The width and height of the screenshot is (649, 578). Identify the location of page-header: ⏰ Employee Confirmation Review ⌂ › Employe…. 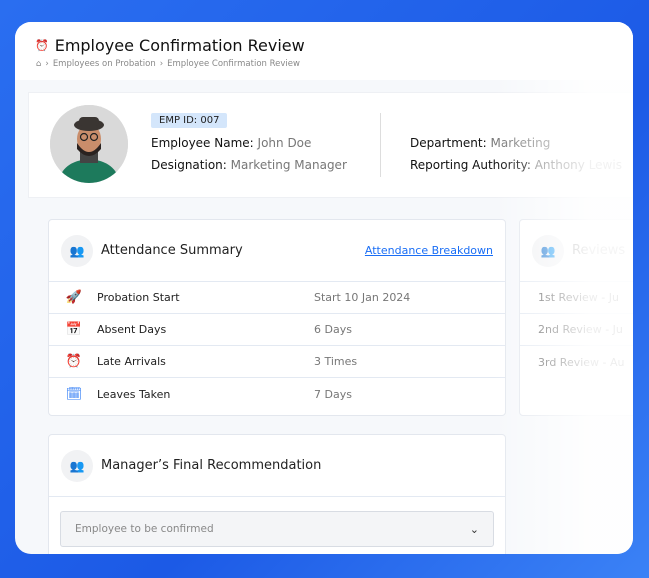
(324, 51).